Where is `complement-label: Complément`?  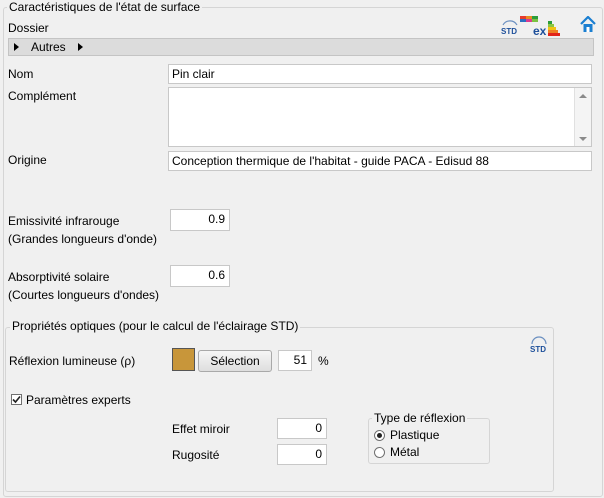 complement-label: Complément is located at coordinates (42, 96).